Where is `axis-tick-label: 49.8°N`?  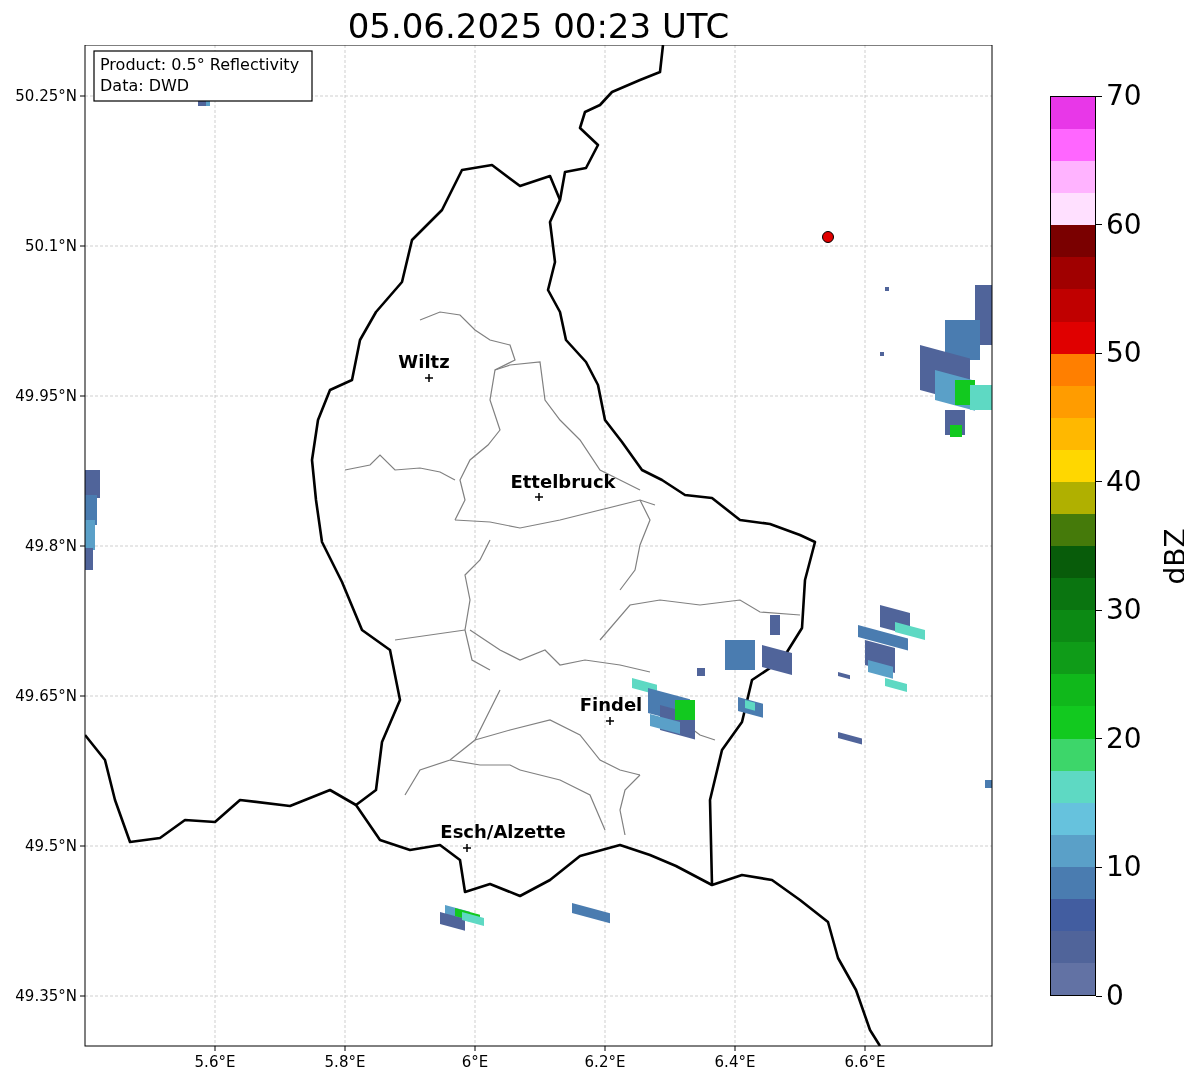
axis-tick-label: 49.8°N is located at coordinates (50, 546).